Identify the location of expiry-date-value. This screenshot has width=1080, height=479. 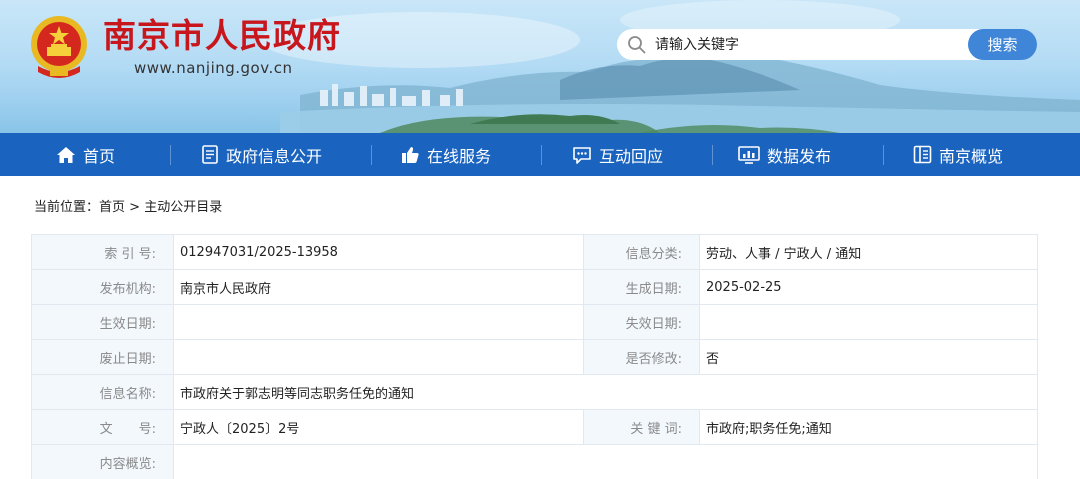
(868, 322).